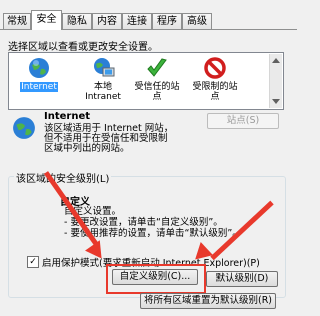 Image resolution: width=320 pixels, height=316 pixels. I want to click on zone-label: Internet, so click(39, 87).